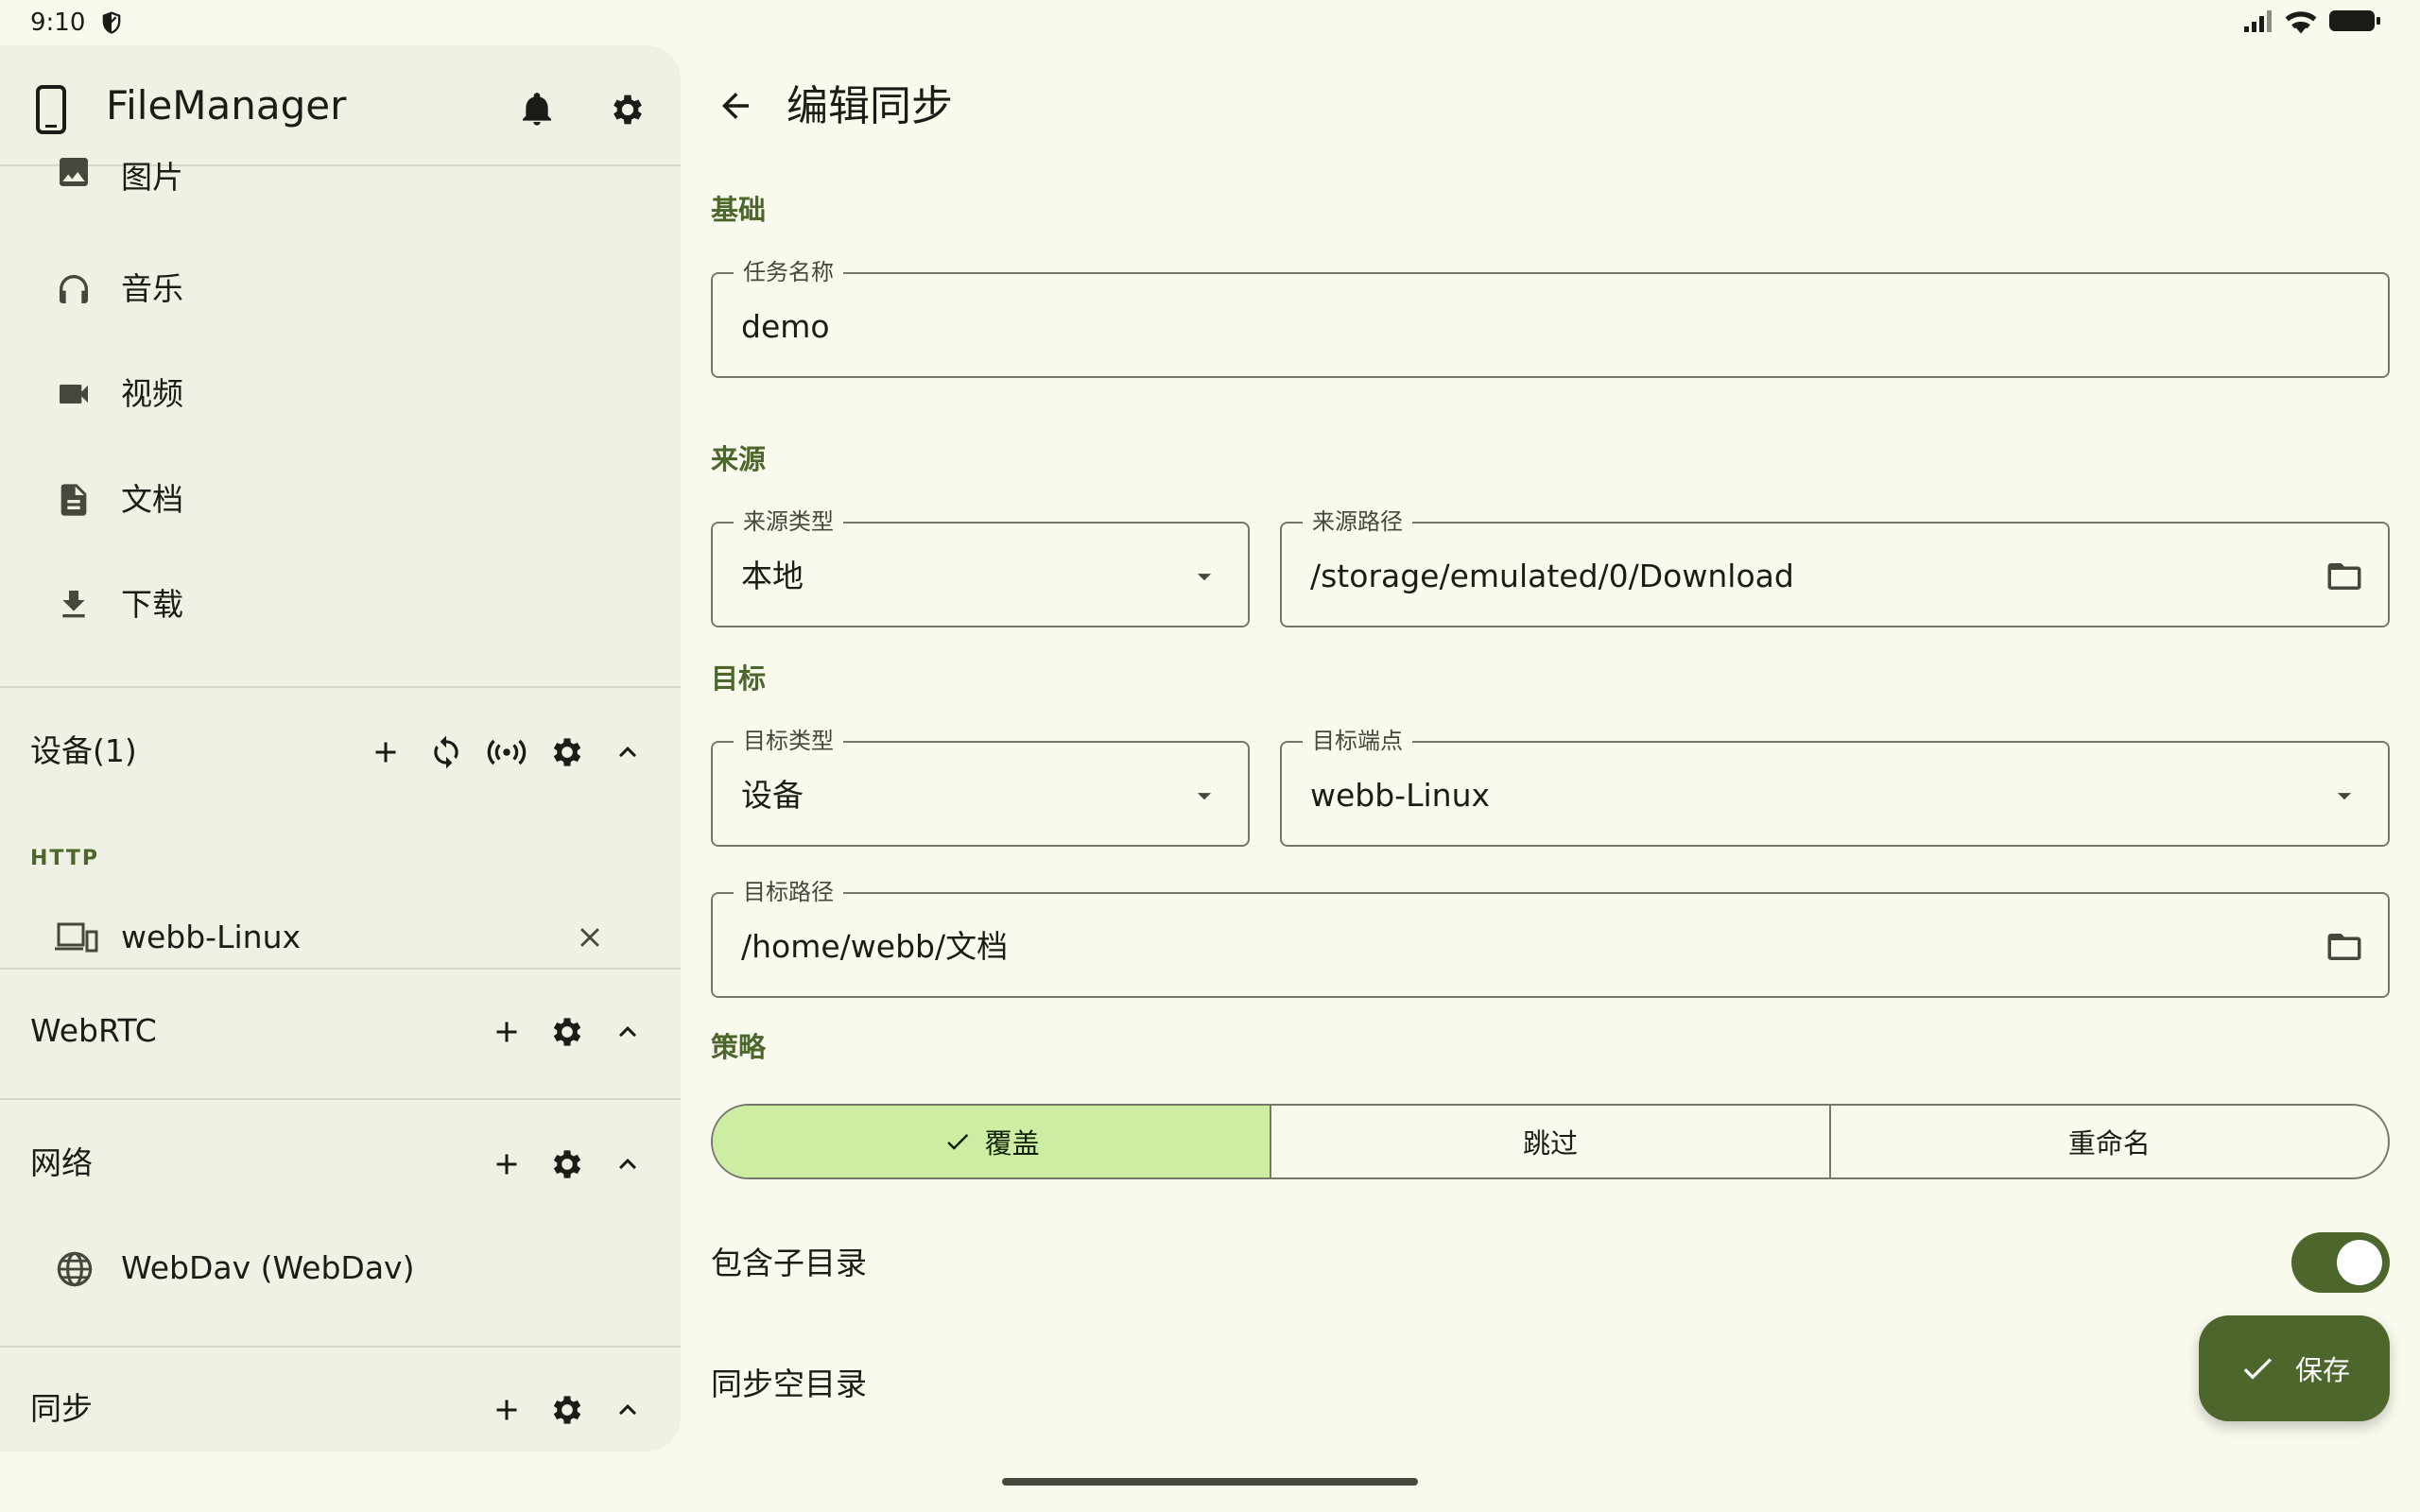 The height and width of the screenshot is (1512, 2420). Describe the element at coordinates (2258, 21) in the screenshot. I see `signal-icon` at that location.